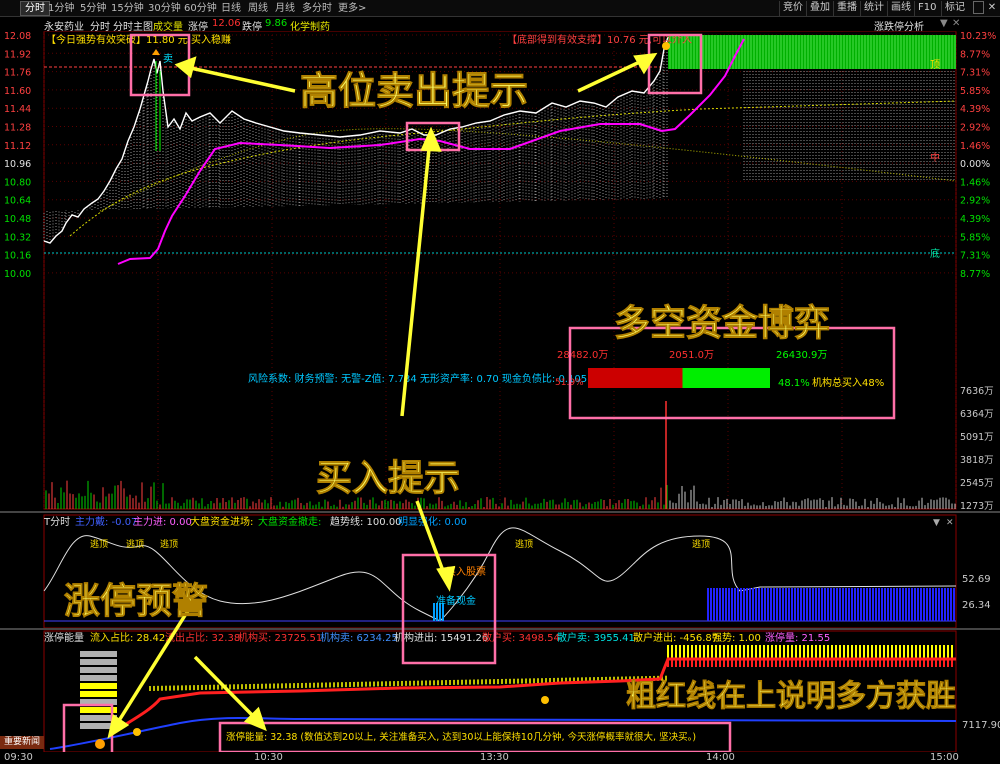 This screenshot has width=1000, height=764. Describe the element at coordinates (17, 201) in the screenshot. I see `price-tick: 10.64` at that location.